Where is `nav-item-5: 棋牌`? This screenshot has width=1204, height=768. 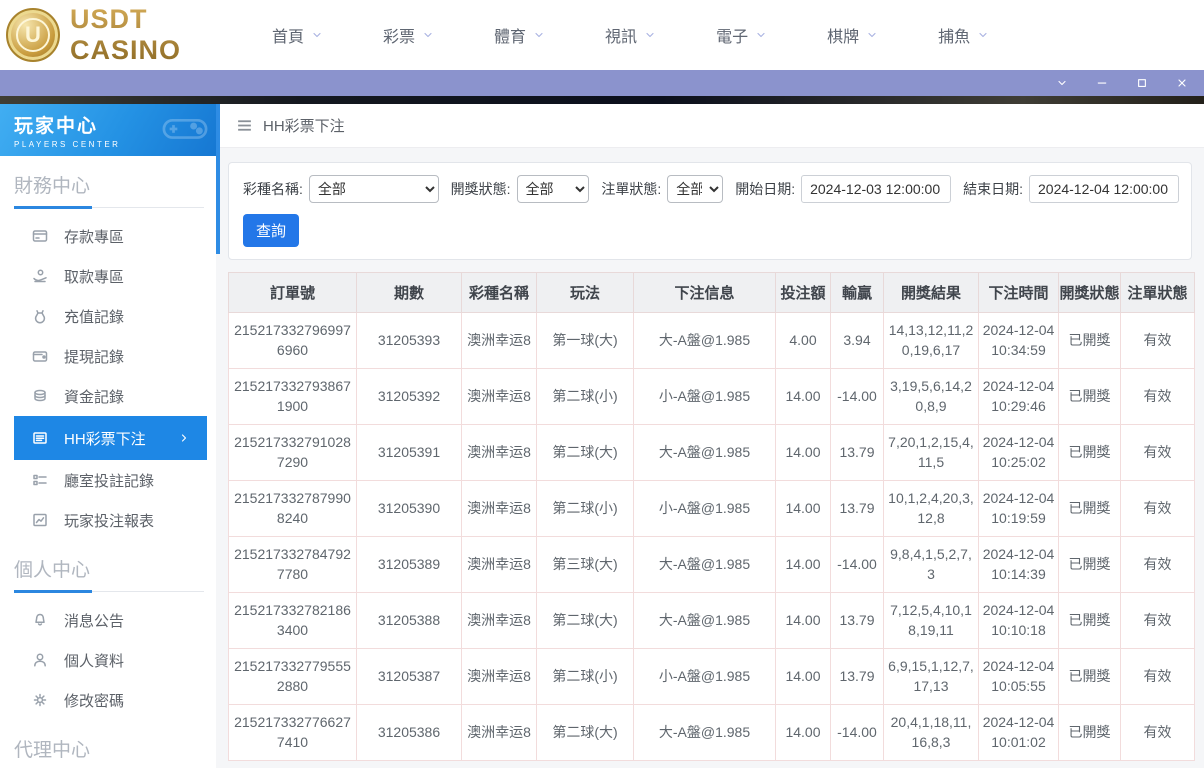
nav-item-5: 棋牌 is located at coordinates (852, 35).